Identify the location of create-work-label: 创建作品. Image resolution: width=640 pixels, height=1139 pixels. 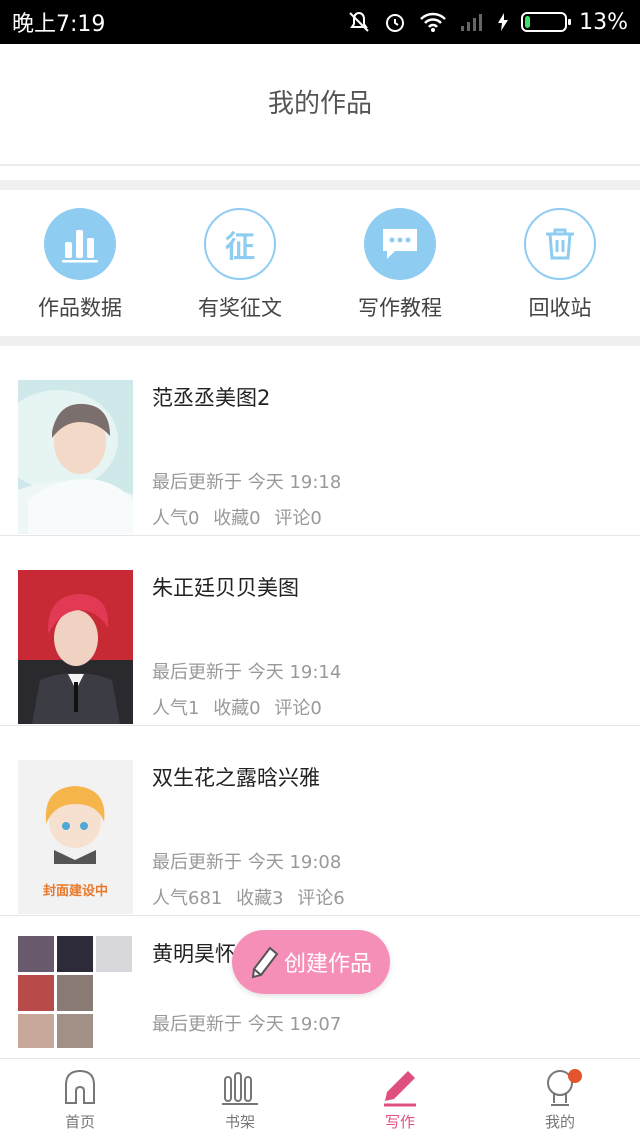
(327, 964).